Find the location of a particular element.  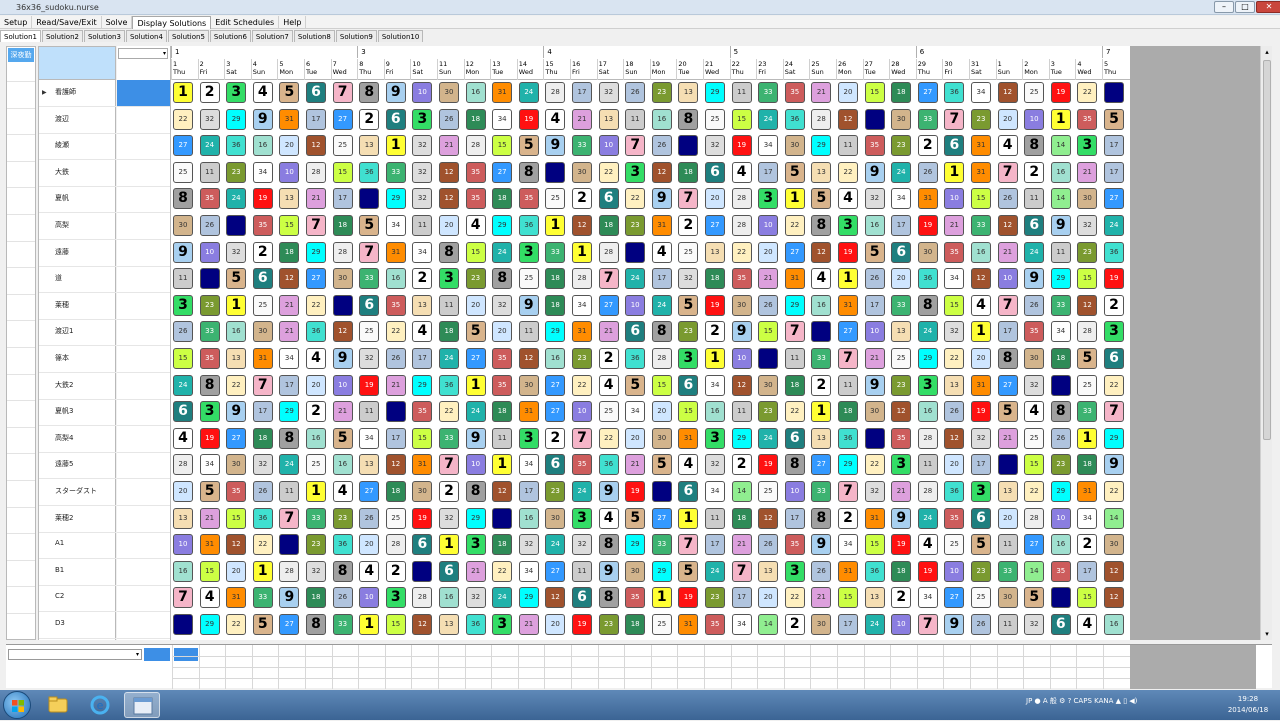

shift-cell: 28 is located at coordinates (555, 92).